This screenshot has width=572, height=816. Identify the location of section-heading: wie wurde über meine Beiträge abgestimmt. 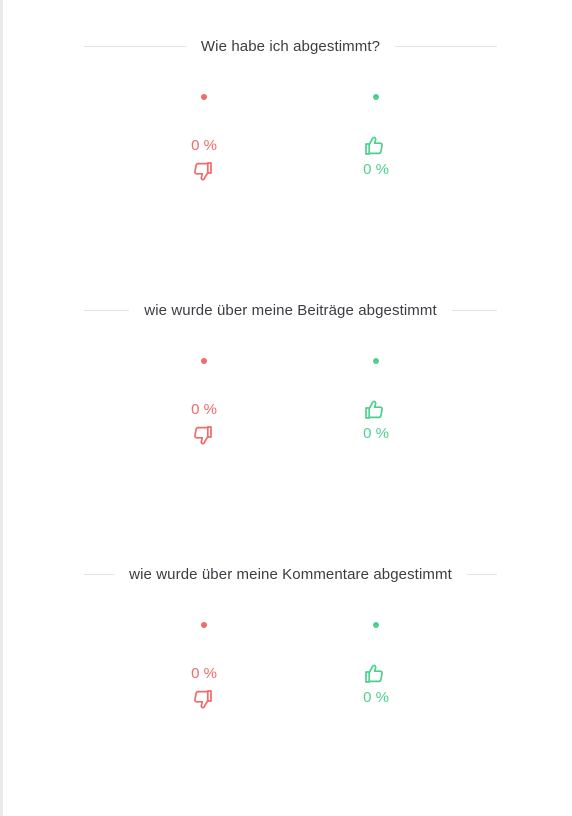
(291, 310).